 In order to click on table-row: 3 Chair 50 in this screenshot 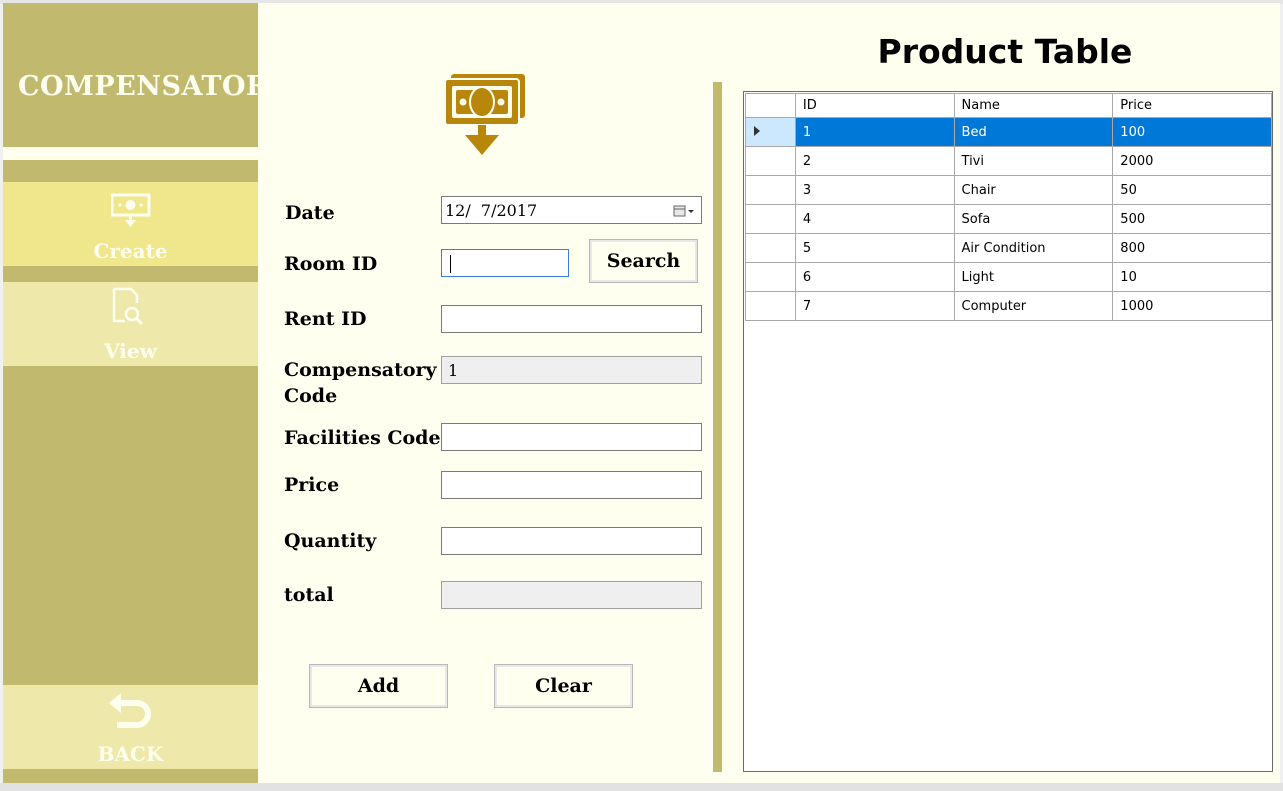, I will do `click(1008, 190)`.